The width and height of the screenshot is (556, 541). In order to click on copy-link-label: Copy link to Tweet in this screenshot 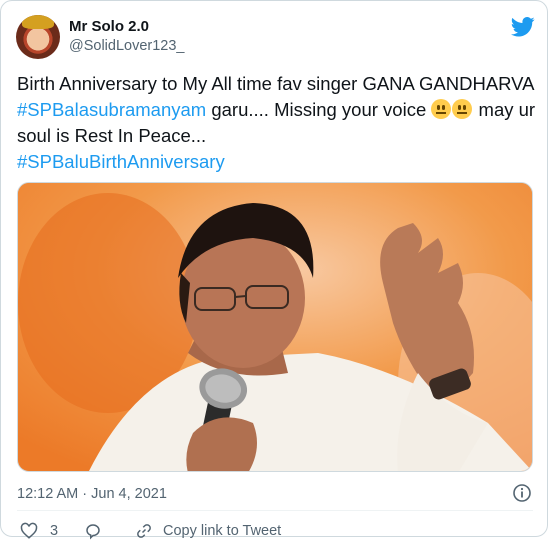, I will do `click(222, 531)`.